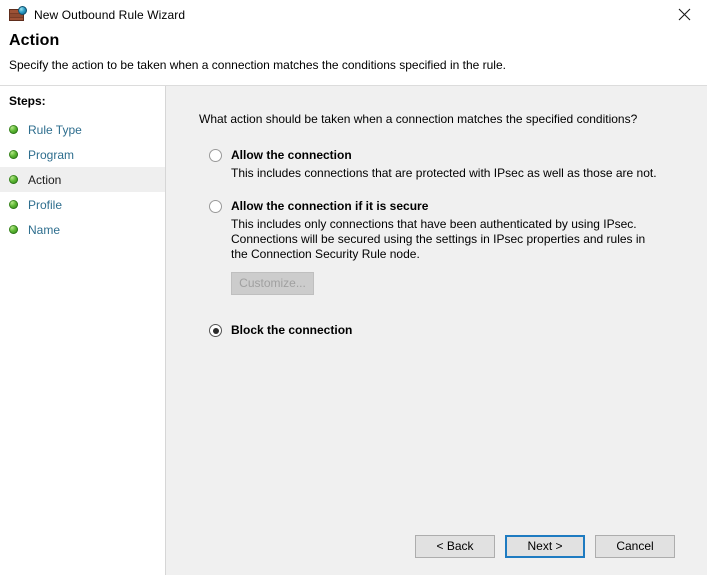 Image resolution: width=707 pixels, height=575 pixels. I want to click on radio-block-connection, so click(215, 330).